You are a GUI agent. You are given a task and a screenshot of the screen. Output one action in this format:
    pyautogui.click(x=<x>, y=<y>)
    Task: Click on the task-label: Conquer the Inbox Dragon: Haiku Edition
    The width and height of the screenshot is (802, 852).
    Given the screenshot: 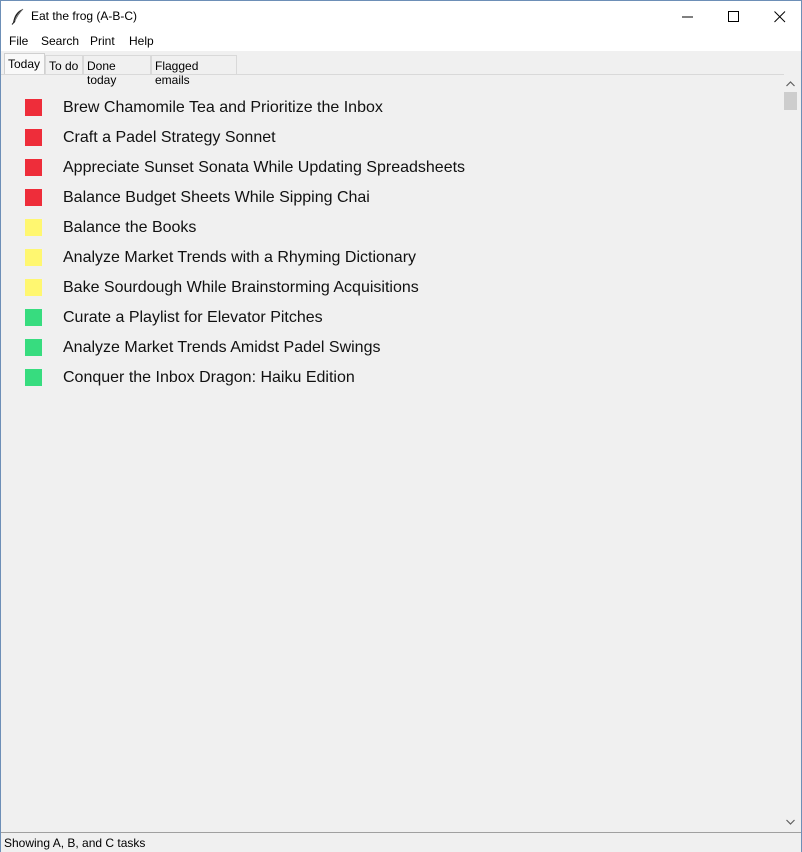 What is the action you would take?
    pyautogui.click(x=209, y=377)
    